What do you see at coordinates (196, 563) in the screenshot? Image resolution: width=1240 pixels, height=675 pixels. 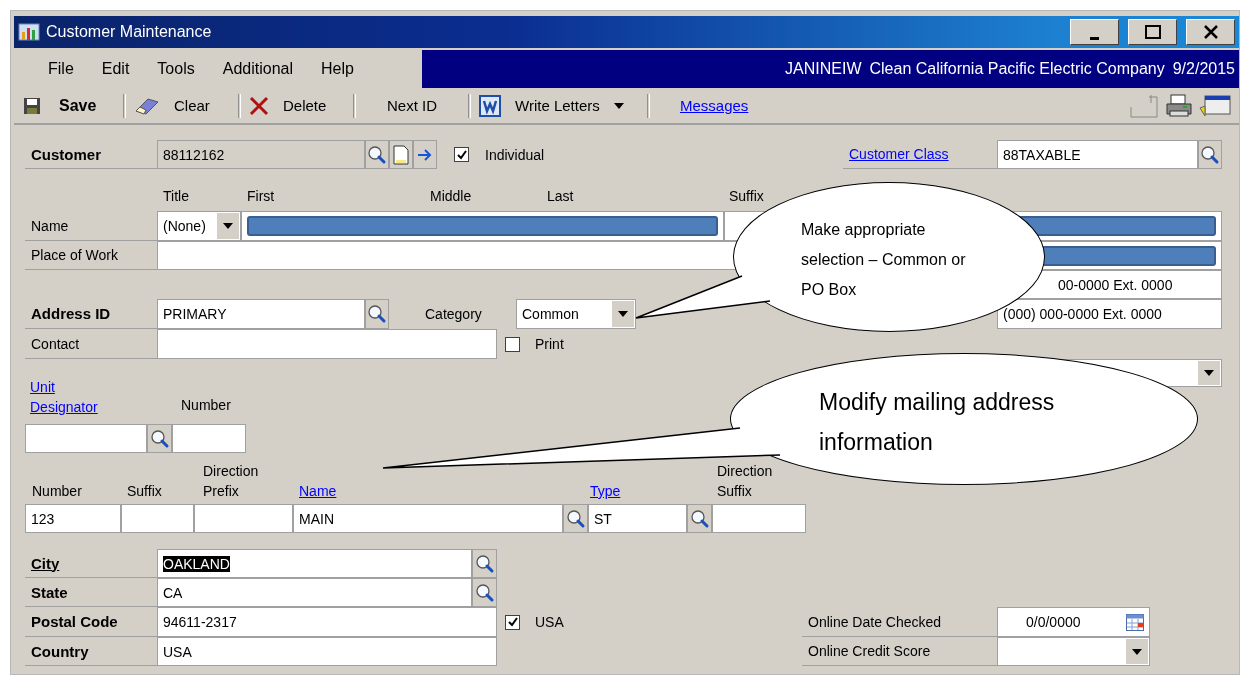 I see `selected-text: OAKLAND` at bounding box center [196, 563].